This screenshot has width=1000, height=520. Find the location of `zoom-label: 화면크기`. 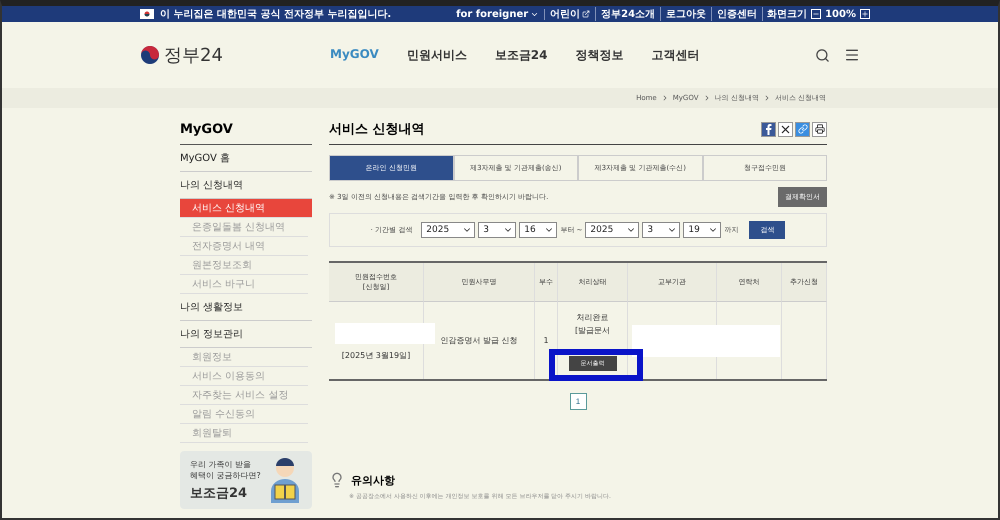

zoom-label: 화면크기 is located at coordinates (787, 14).